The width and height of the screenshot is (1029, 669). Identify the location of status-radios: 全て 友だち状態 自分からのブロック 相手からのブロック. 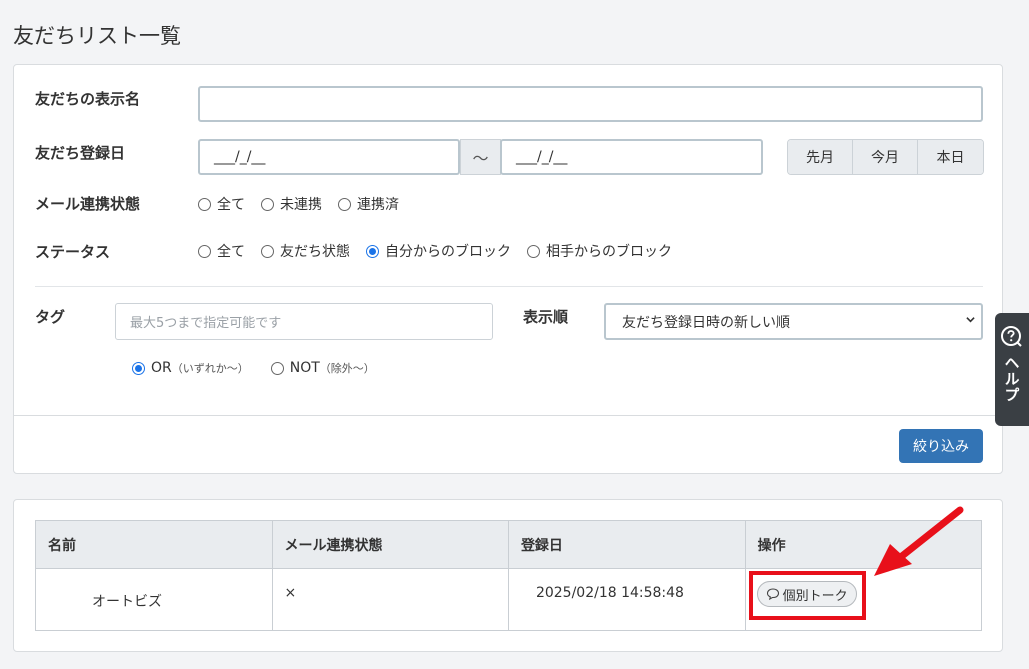
(443, 251).